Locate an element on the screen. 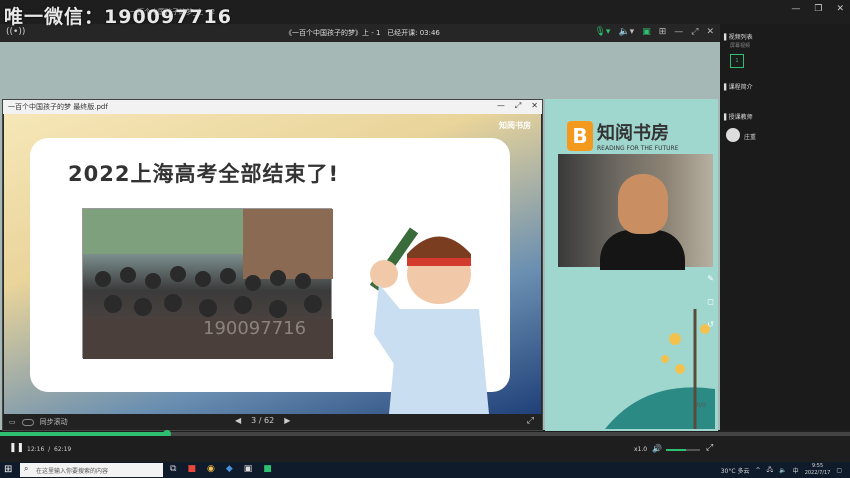  volume-slider is located at coordinates (683, 450).